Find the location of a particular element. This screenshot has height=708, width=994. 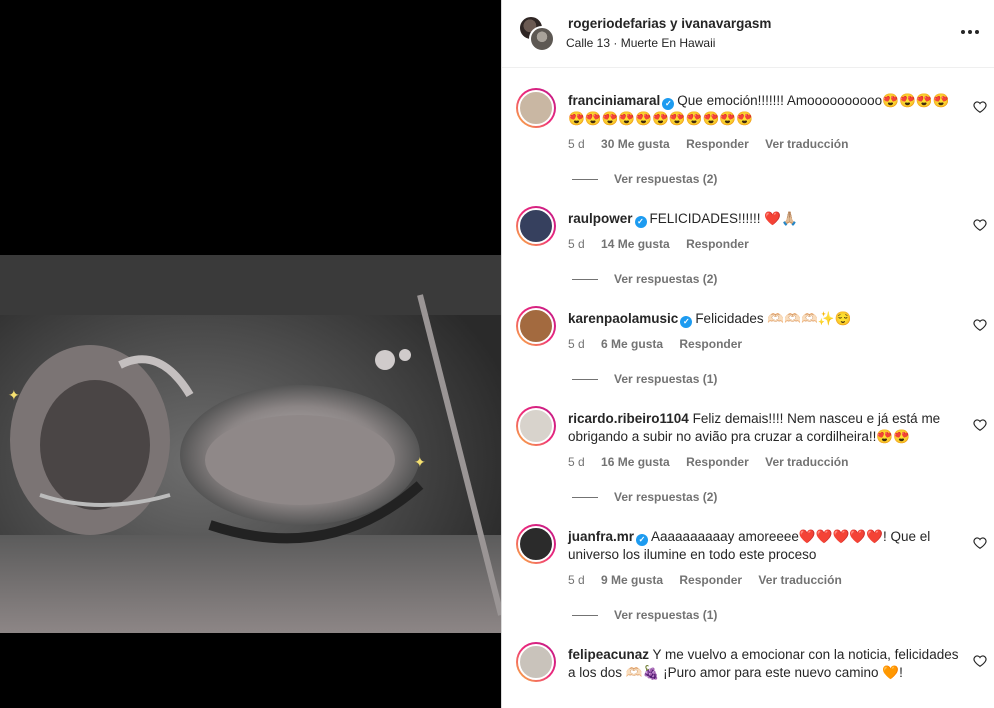

comment-meta: 5 d 30 Me gusta Responder Ver traducción is located at coordinates (714, 144).